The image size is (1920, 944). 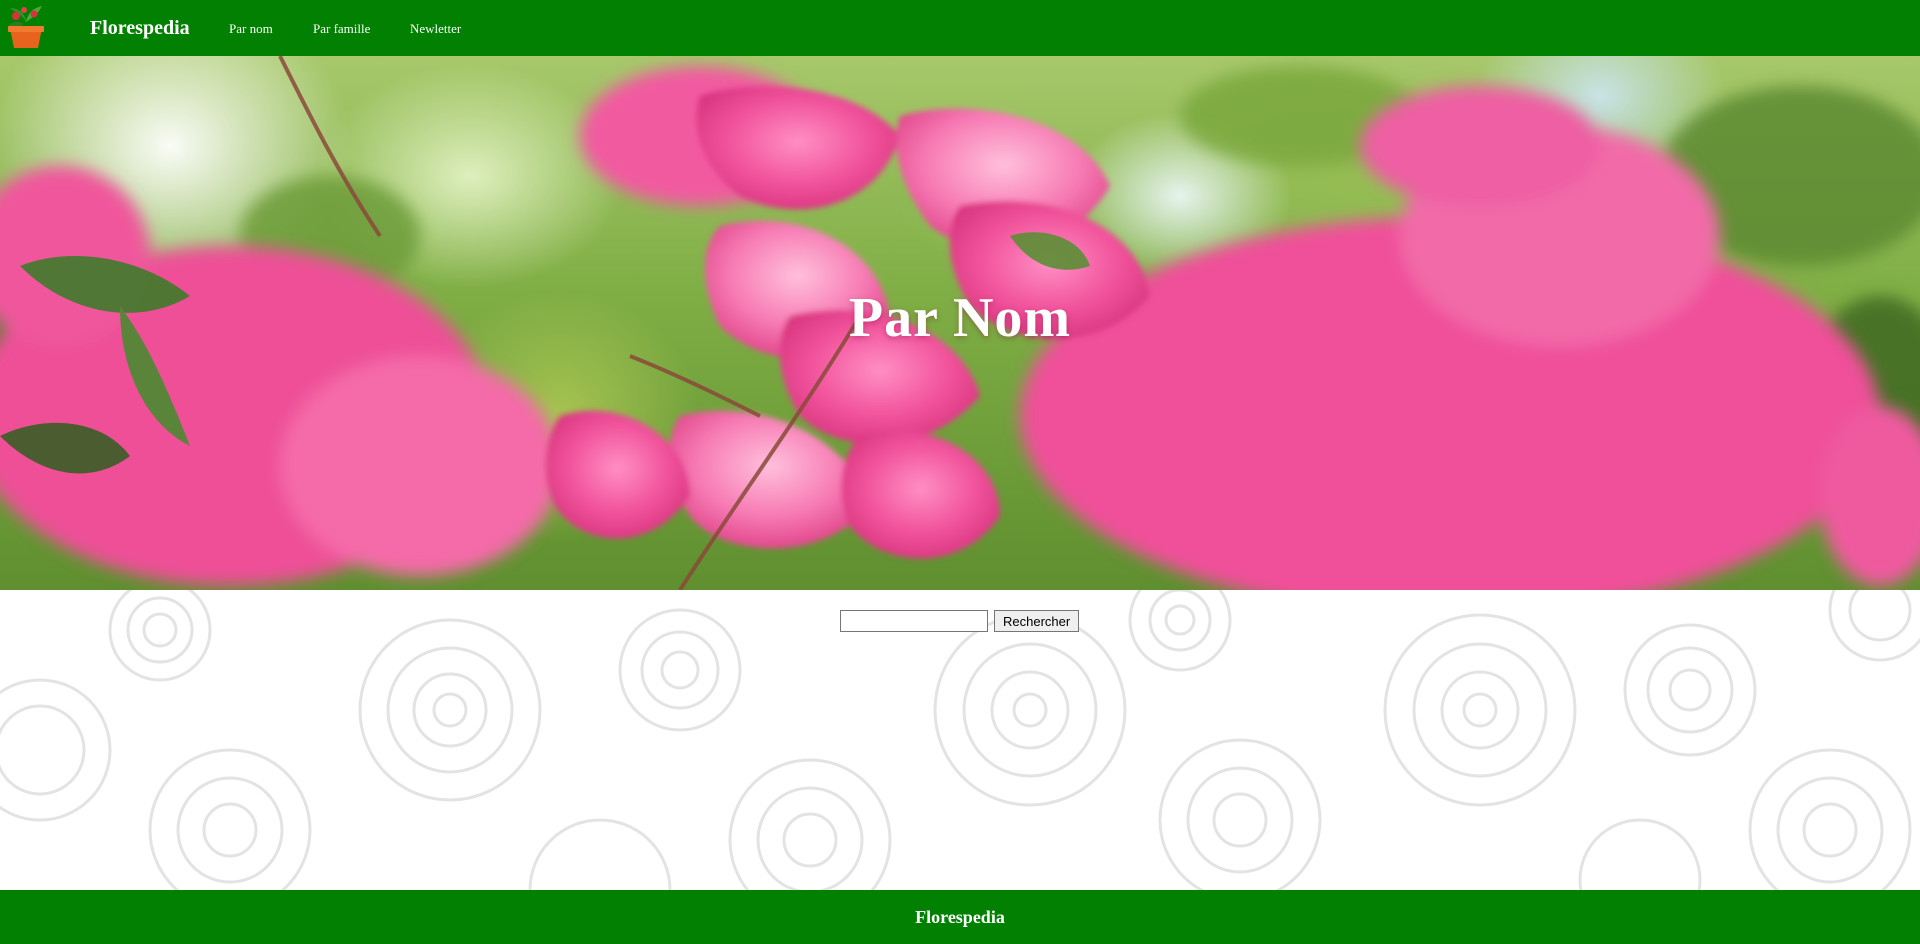 I want to click on search-form: Rechercher, so click(x=960, y=621).